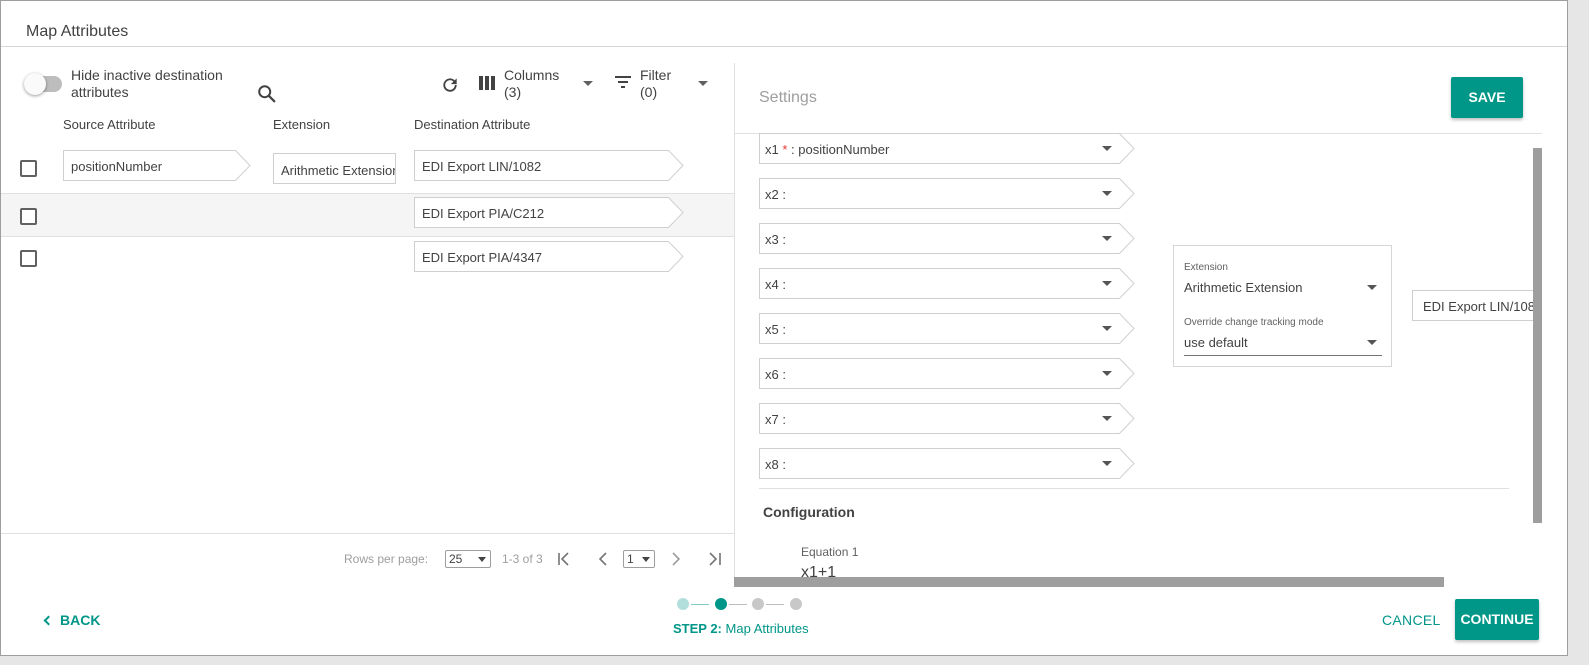  I want to click on variable-name: x7, so click(772, 419).